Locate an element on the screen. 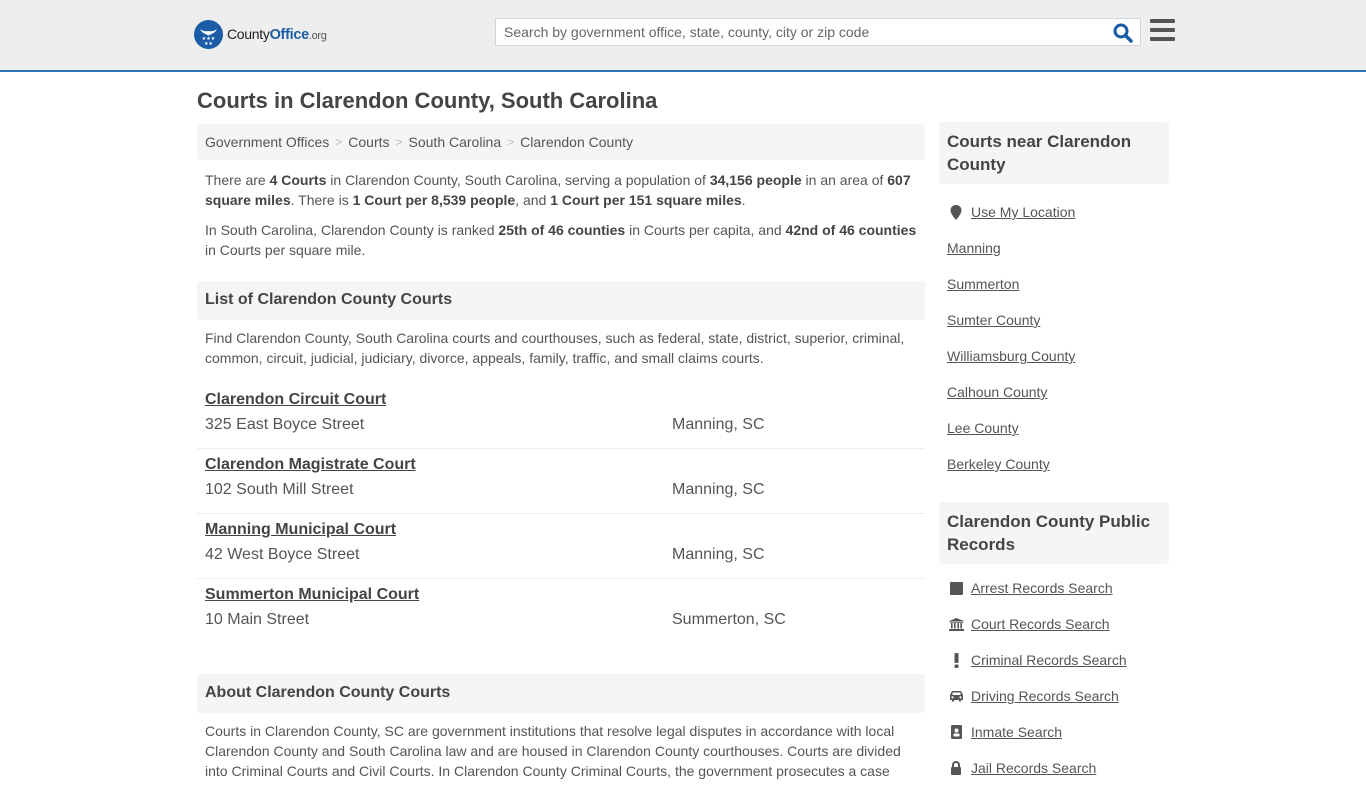  nearby-item: Lee County is located at coordinates (1054, 428).